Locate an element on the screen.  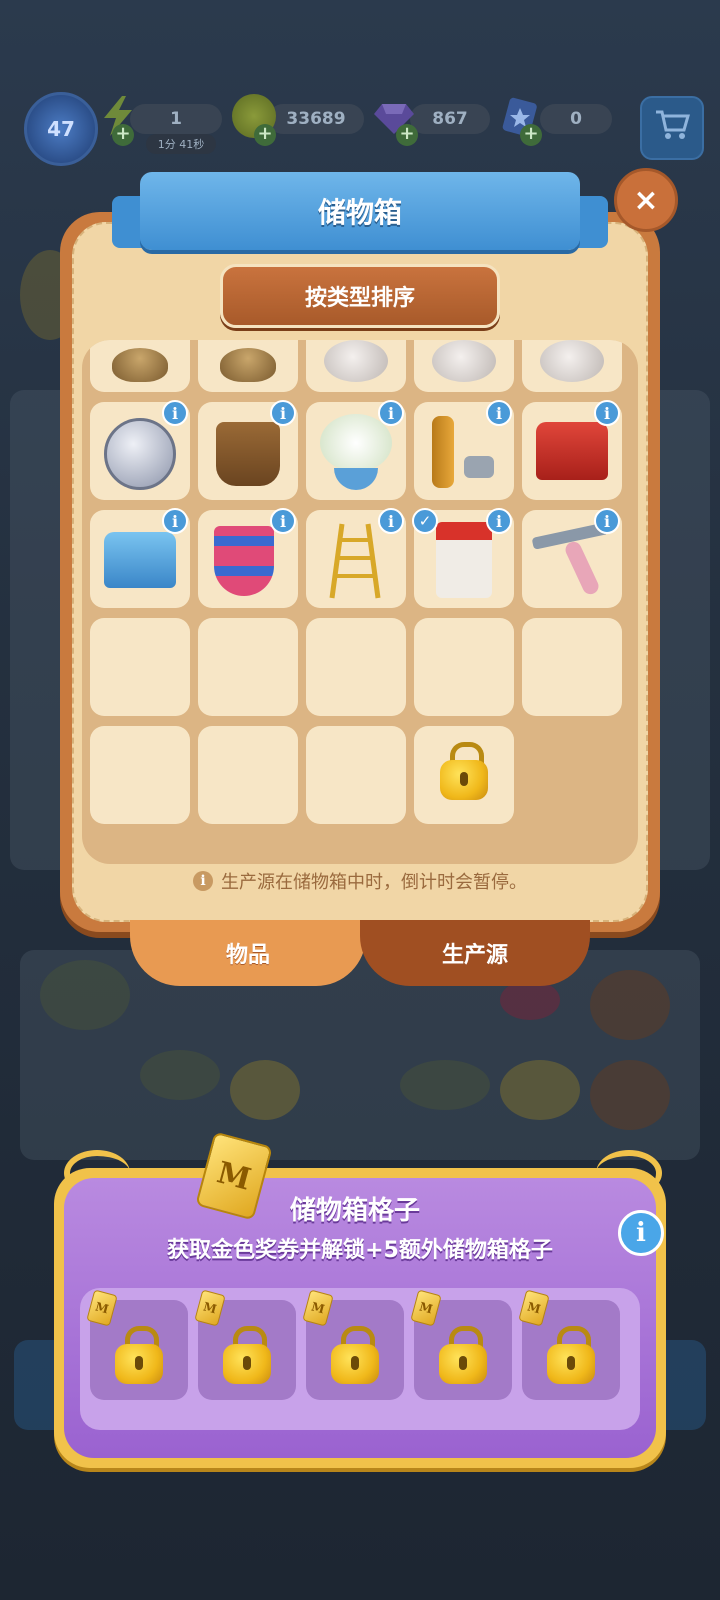
top-hud: 47 1 + 1分 41秒 33689 + 867 + 0 + is located at coordinates (360, 128).